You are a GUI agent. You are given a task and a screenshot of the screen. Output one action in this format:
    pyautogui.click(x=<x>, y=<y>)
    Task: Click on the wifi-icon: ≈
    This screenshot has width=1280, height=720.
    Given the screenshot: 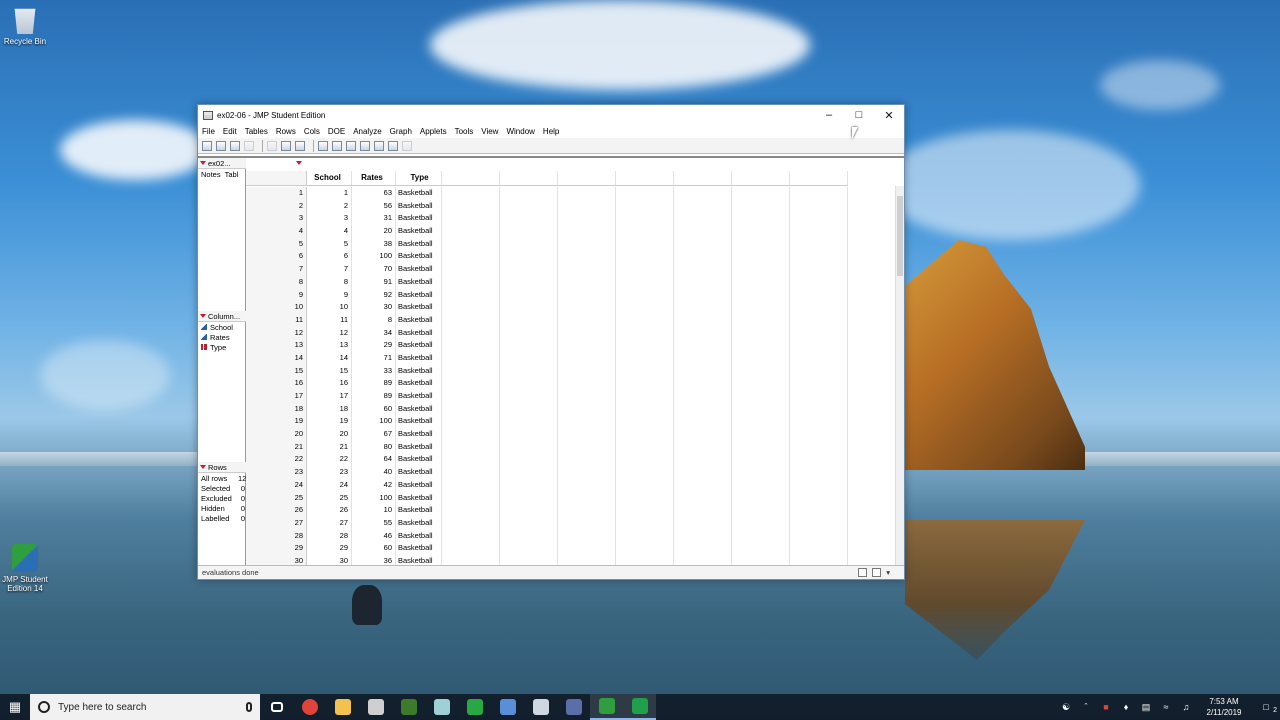 What is the action you would take?
    pyautogui.click(x=1166, y=707)
    